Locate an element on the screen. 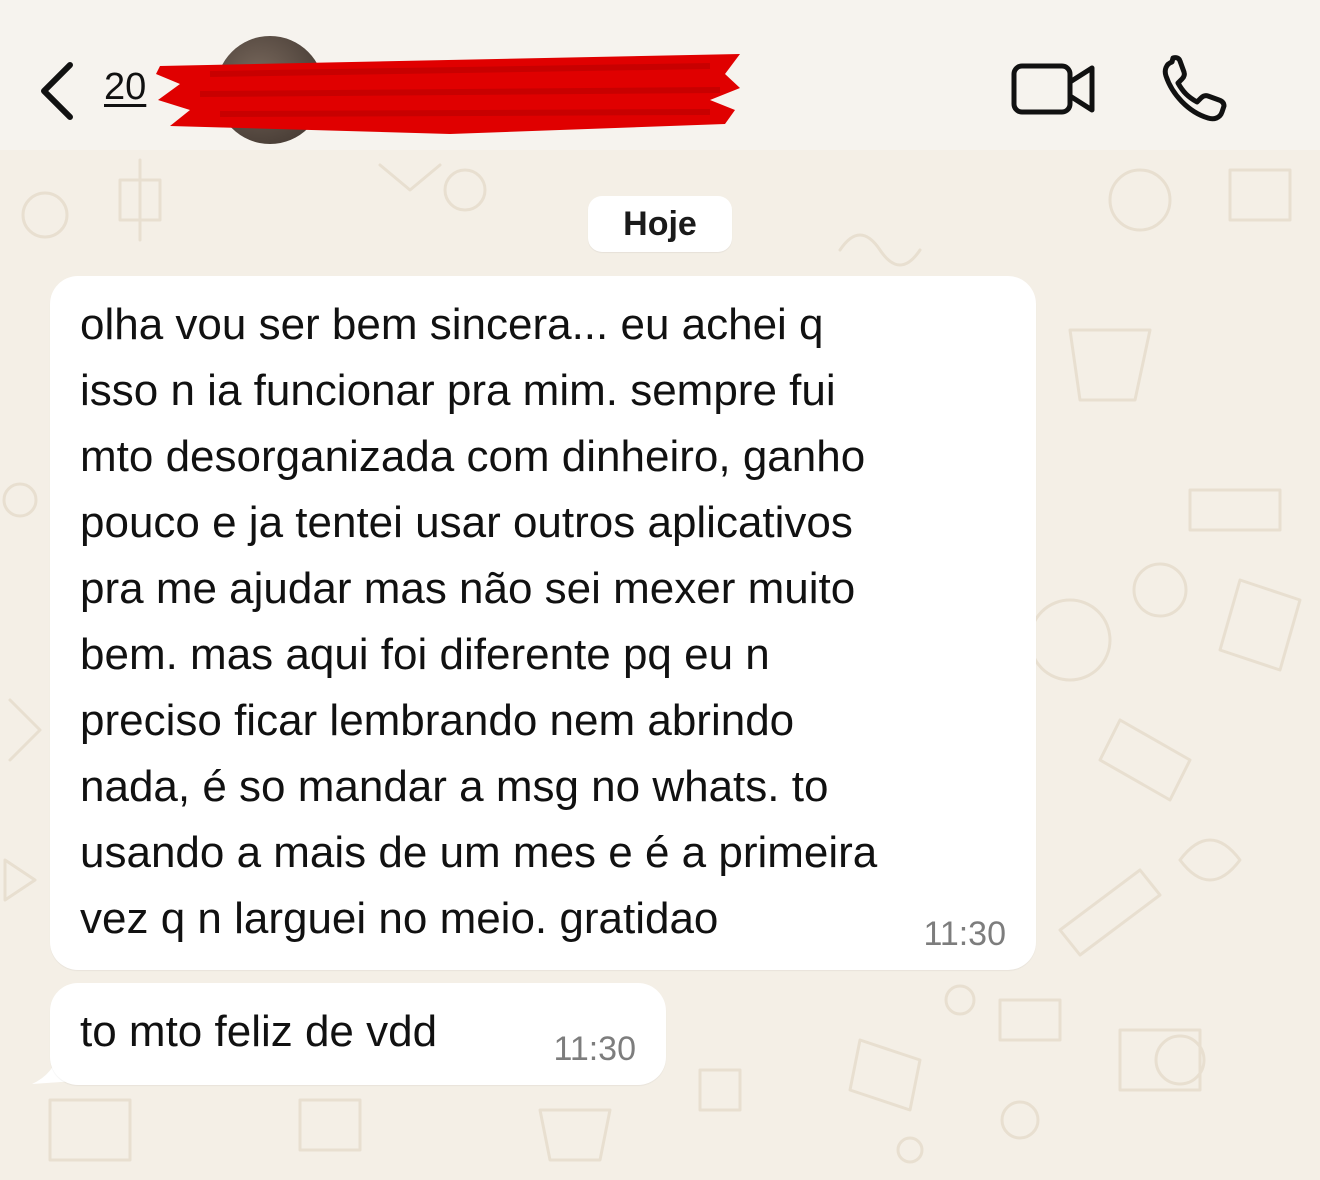 This screenshot has height=1180, width=1320. date-separator: Hoje is located at coordinates (660, 224).